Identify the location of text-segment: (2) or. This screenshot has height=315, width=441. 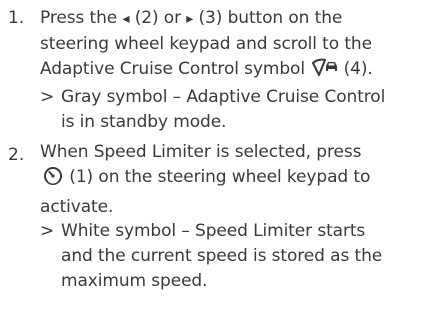
(158, 18).